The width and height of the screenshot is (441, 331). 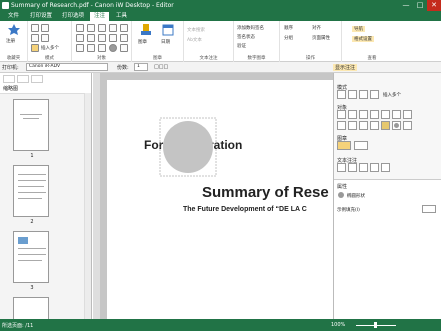 What do you see at coordinates (124, 38) in the screenshot?
I see `circle-icon` at bounding box center [124, 38].